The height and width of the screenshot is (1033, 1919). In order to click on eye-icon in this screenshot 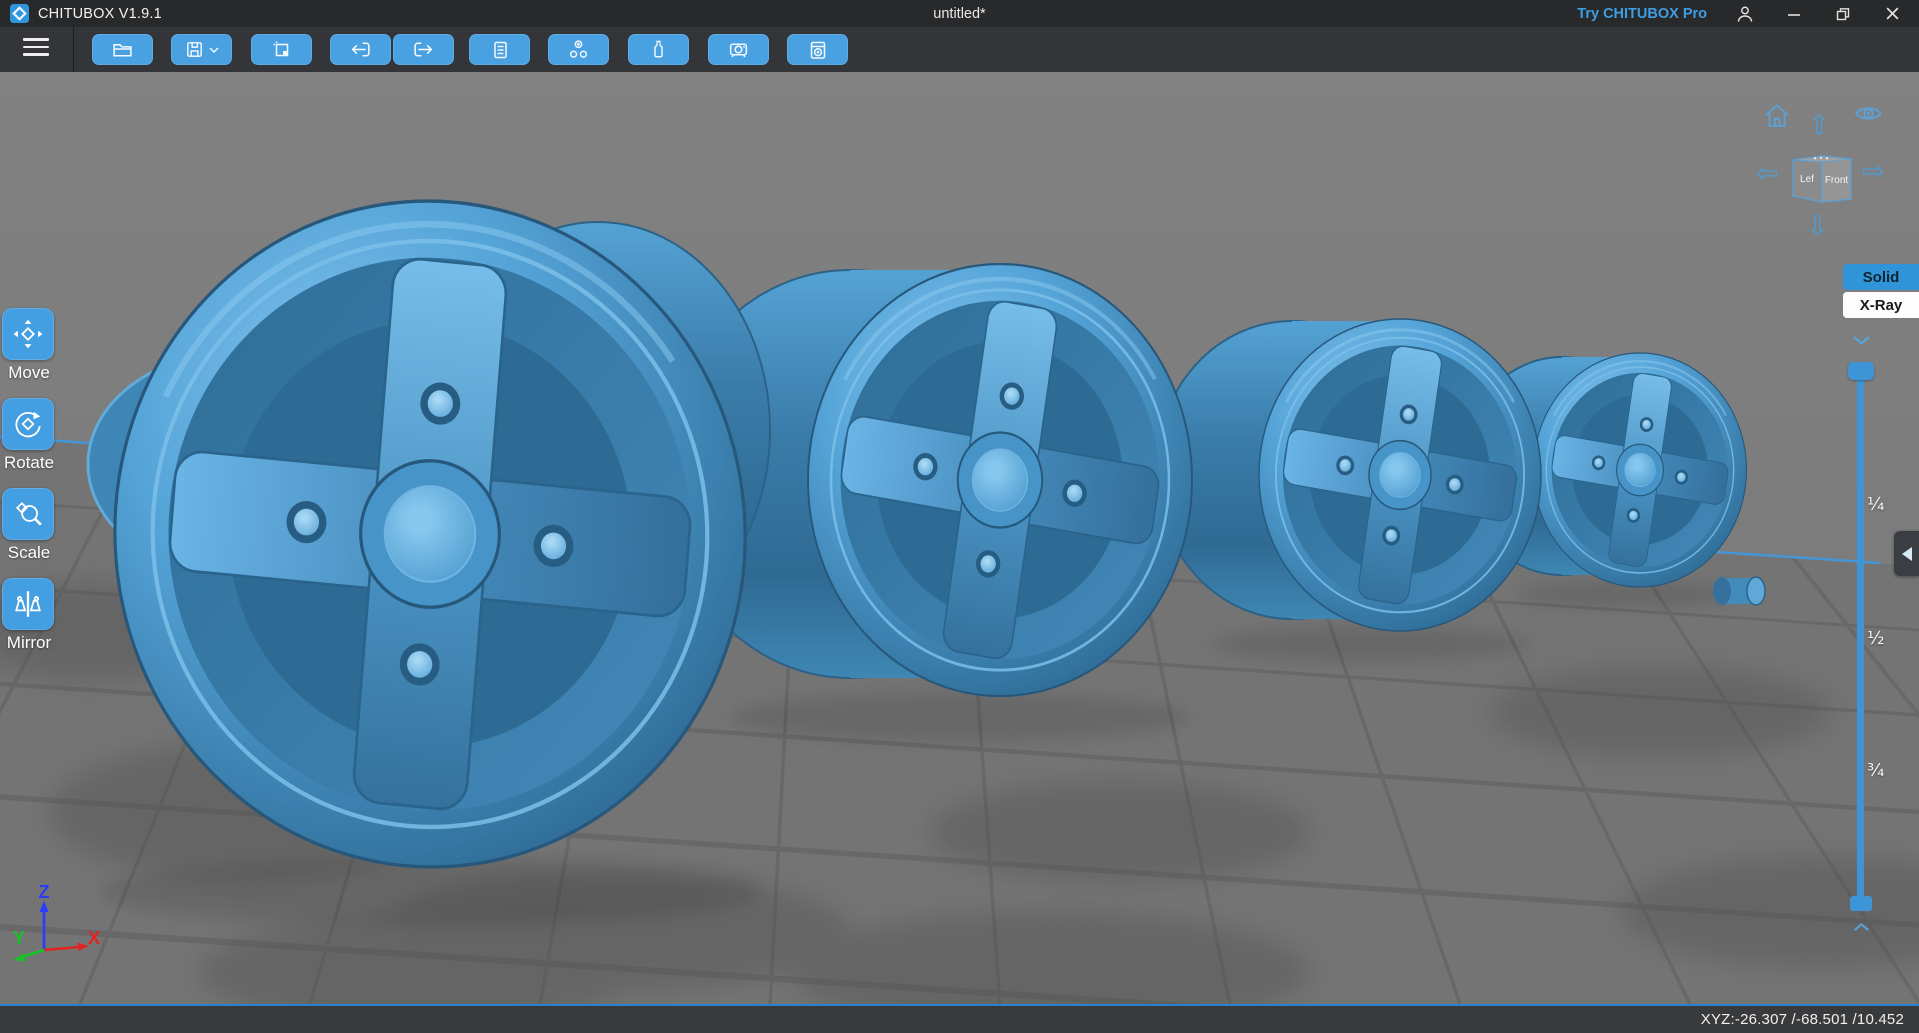, I will do `click(1868, 113)`.